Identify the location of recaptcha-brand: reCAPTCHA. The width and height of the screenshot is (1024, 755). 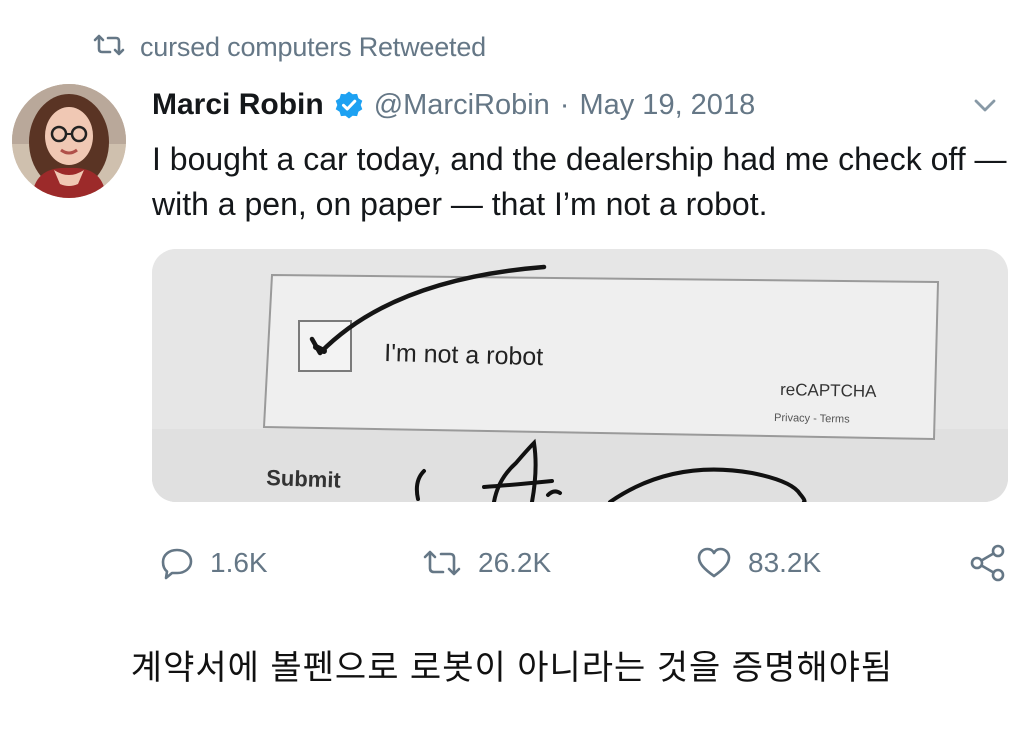
(828, 390).